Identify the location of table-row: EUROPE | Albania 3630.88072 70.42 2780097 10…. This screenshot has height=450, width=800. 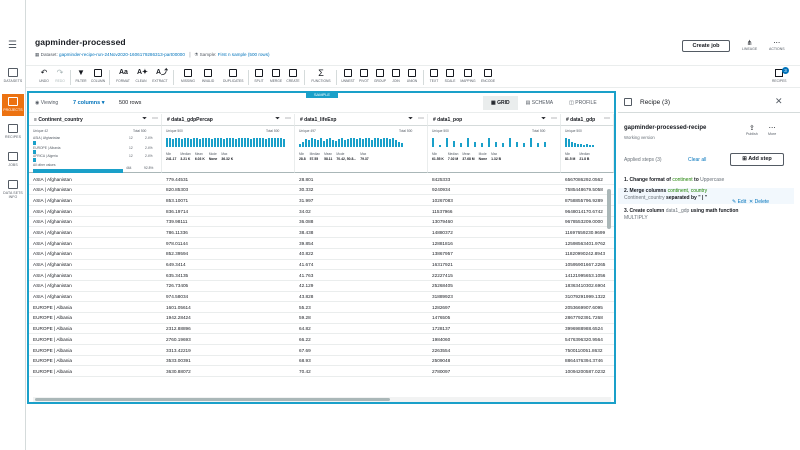
(321, 372).